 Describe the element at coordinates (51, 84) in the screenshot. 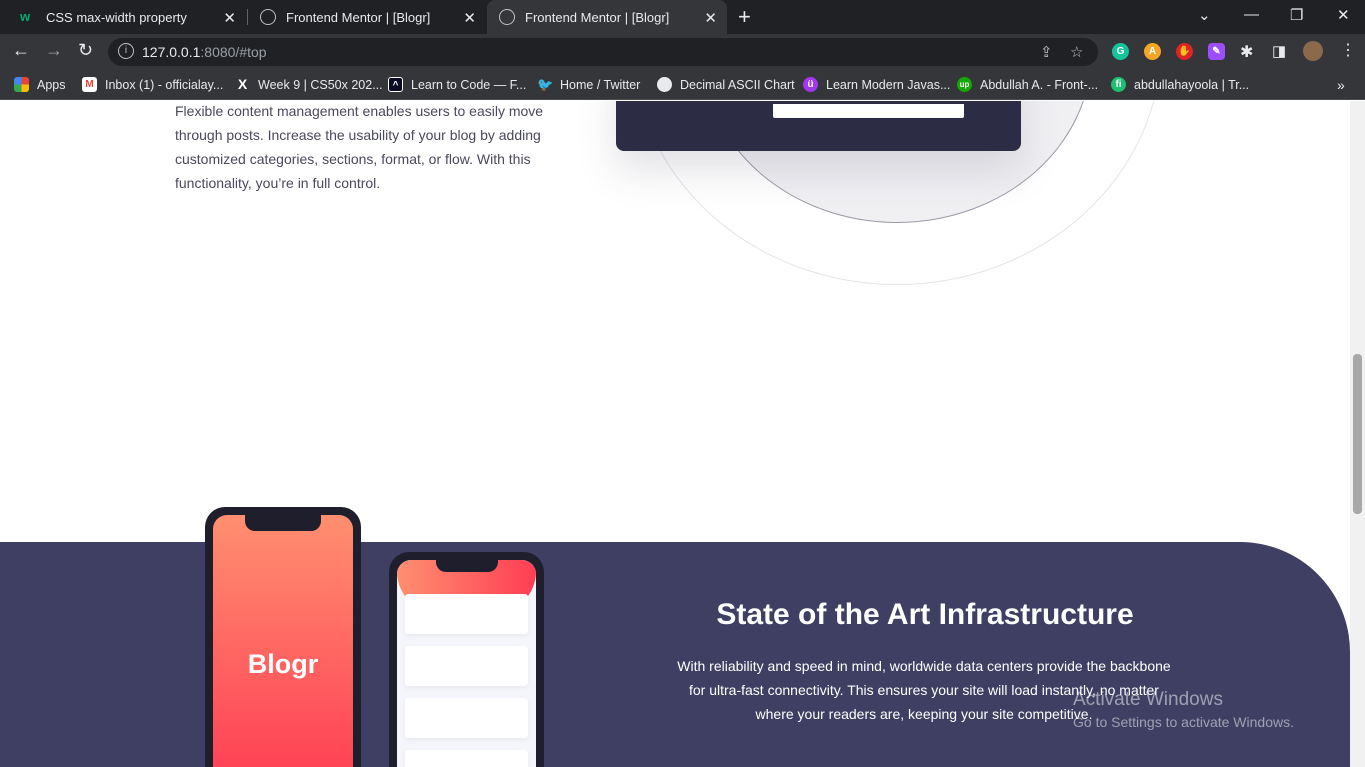

I see `bookmark-label: Apps` at that location.